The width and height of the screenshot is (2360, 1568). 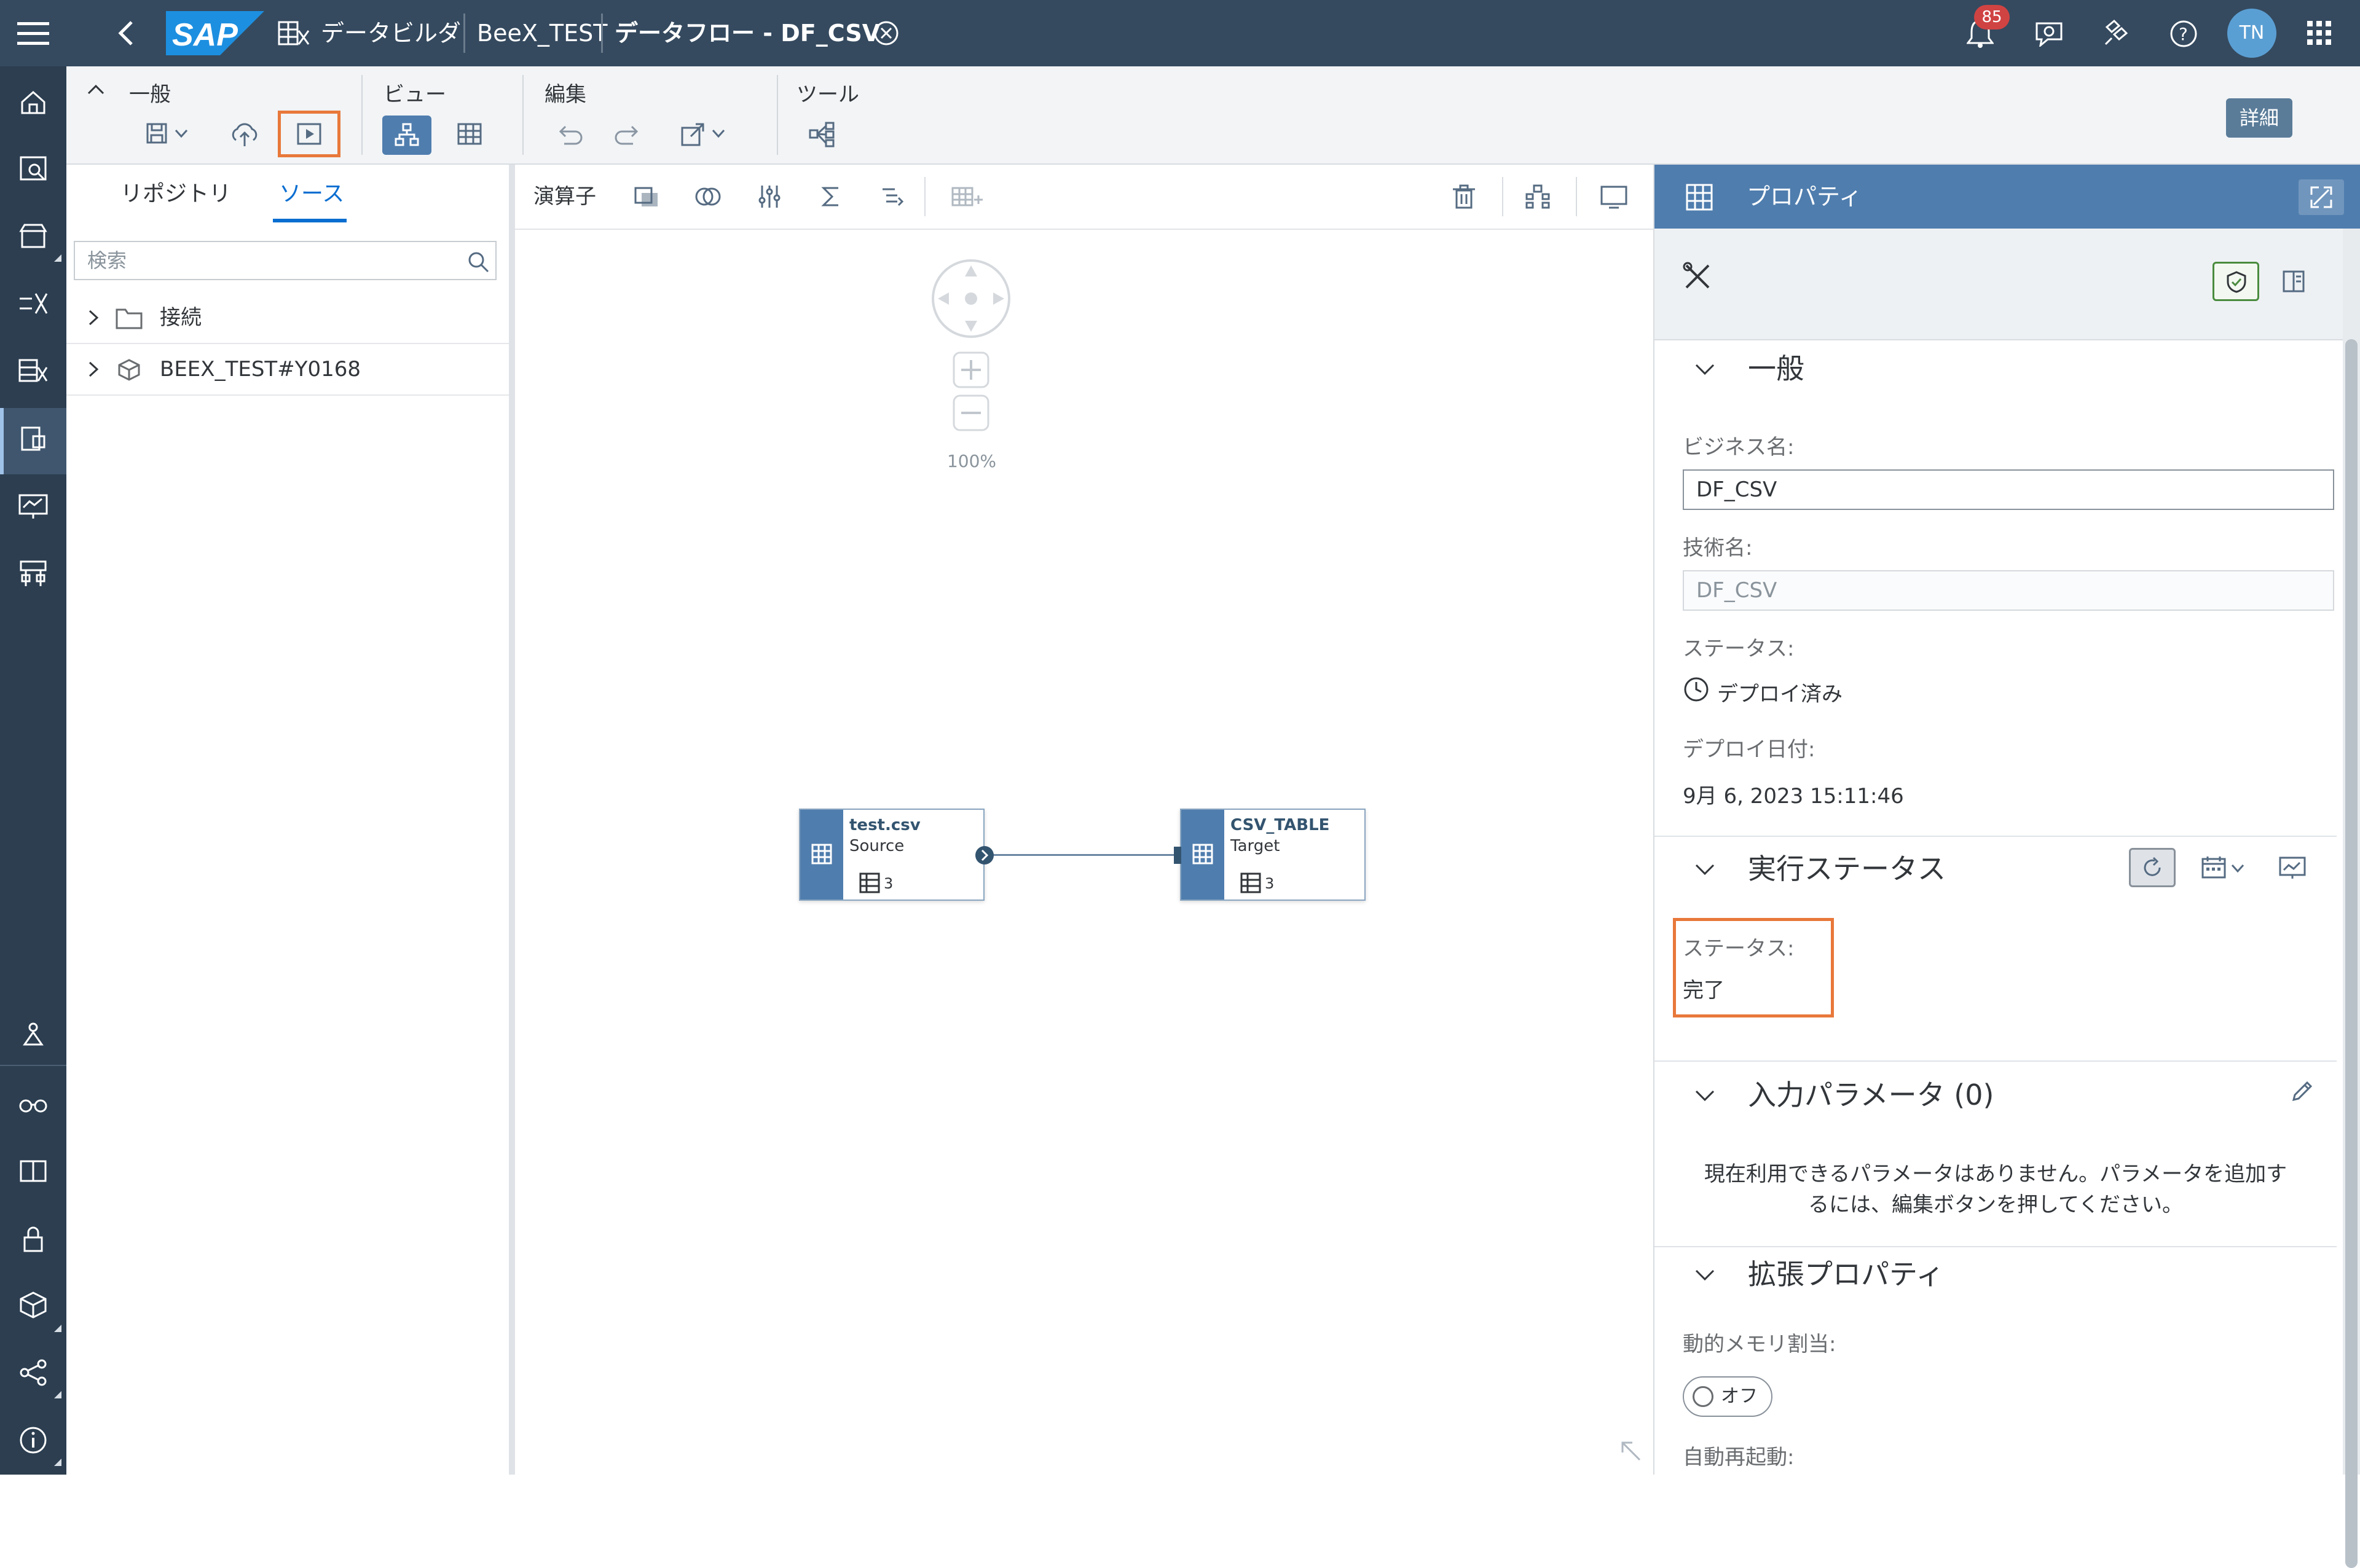 I want to click on diagram-view-button, so click(x=407, y=135).